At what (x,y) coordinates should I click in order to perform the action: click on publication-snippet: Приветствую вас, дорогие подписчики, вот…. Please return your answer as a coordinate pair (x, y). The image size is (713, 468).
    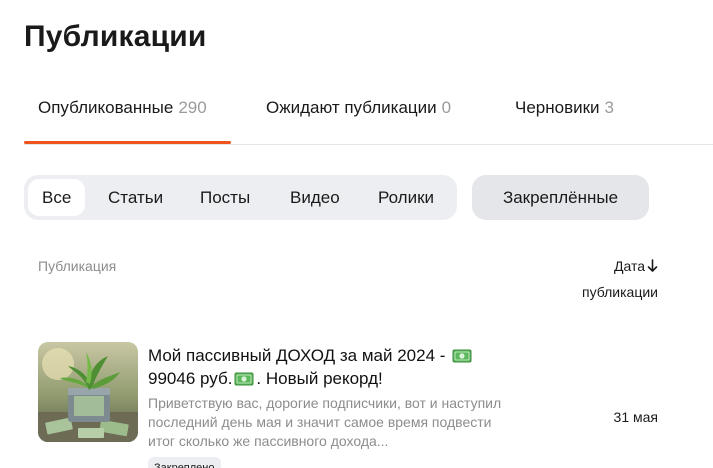
    Looking at the image, I should click on (325, 422).